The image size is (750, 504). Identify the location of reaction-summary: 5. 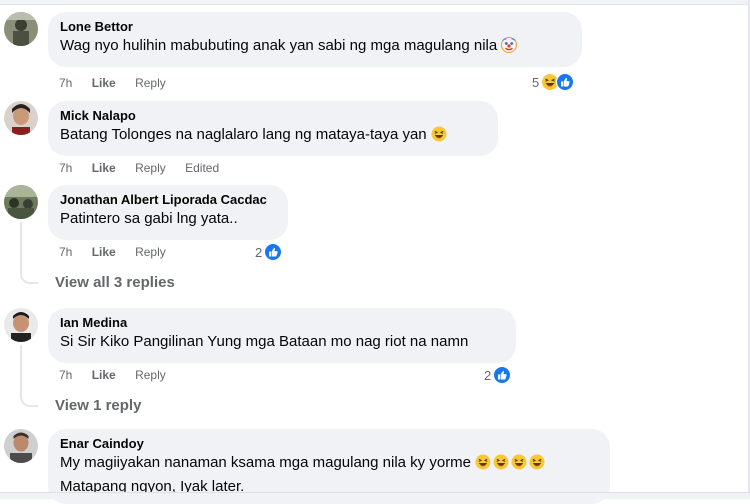
(553, 82).